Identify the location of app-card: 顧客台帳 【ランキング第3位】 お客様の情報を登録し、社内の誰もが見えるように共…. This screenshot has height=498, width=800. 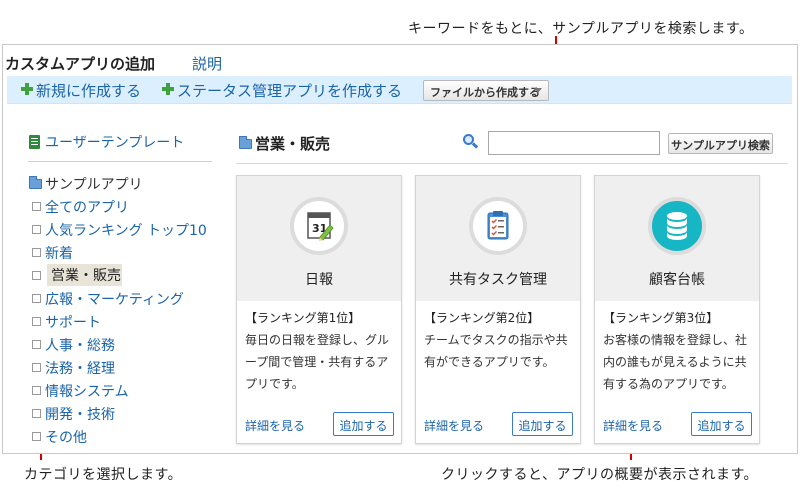
(677, 309).